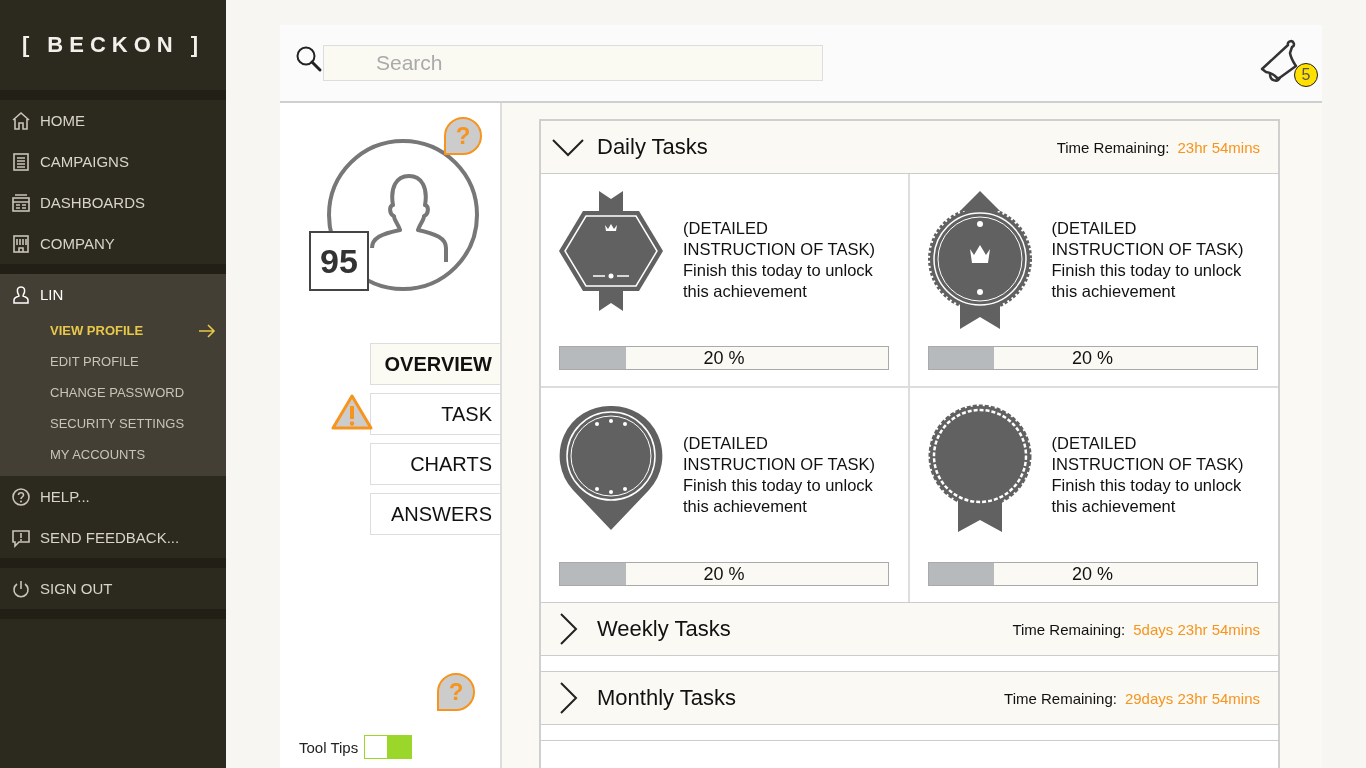 This screenshot has height=768, width=1366. What do you see at coordinates (909, 698) in the screenshot?
I see `task-group-header: Monthly Tasks Time Remaining: 29days 23hr 54mins` at bounding box center [909, 698].